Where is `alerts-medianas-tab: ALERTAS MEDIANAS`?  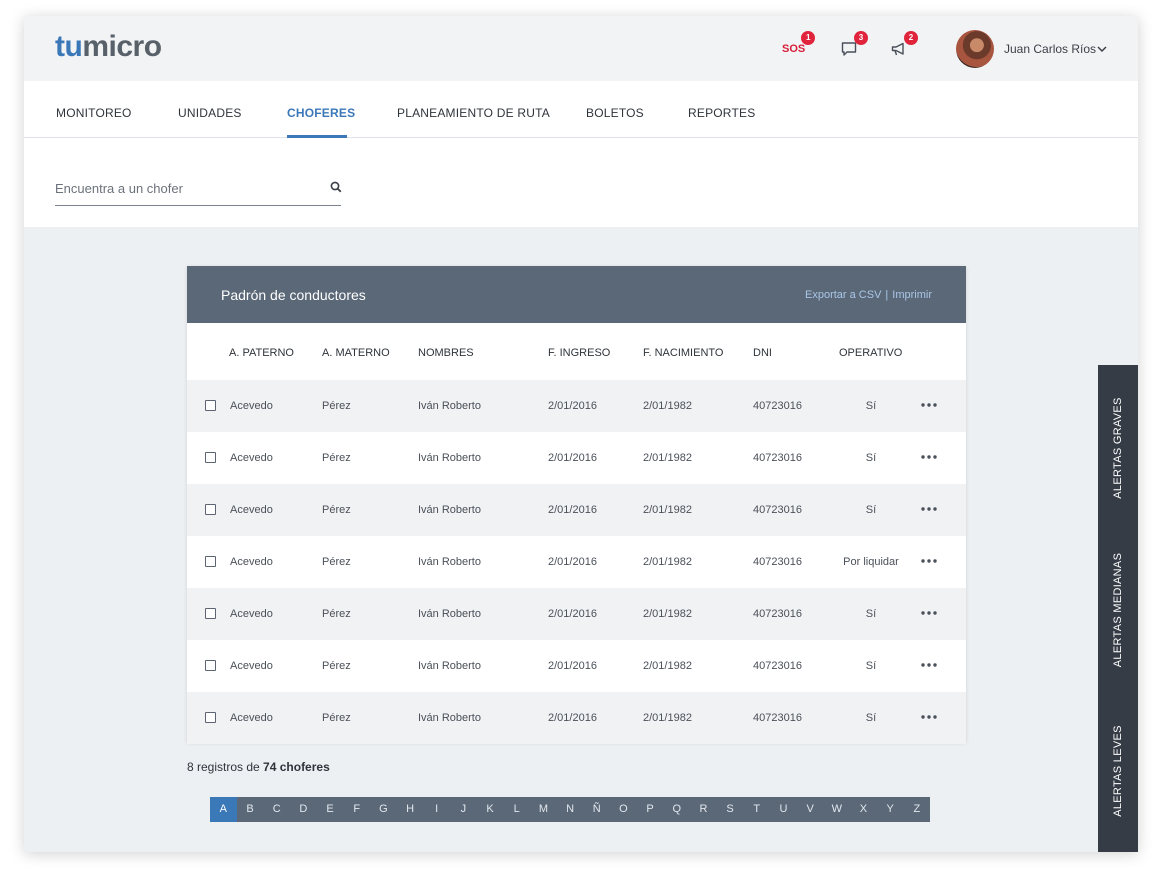 alerts-medianas-tab: ALERTAS MEDIANAS is located at coordinates (1118, 610).